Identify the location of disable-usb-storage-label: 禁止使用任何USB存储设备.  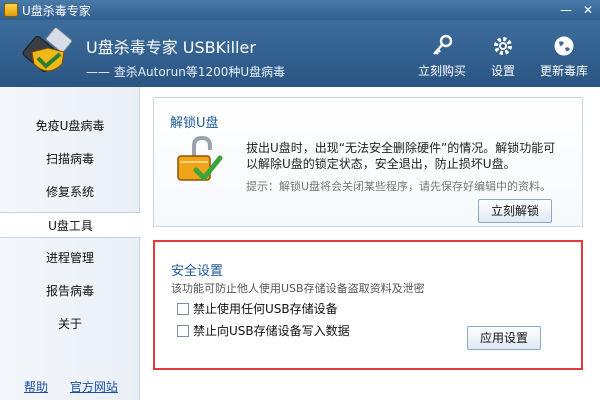
(265, 309).